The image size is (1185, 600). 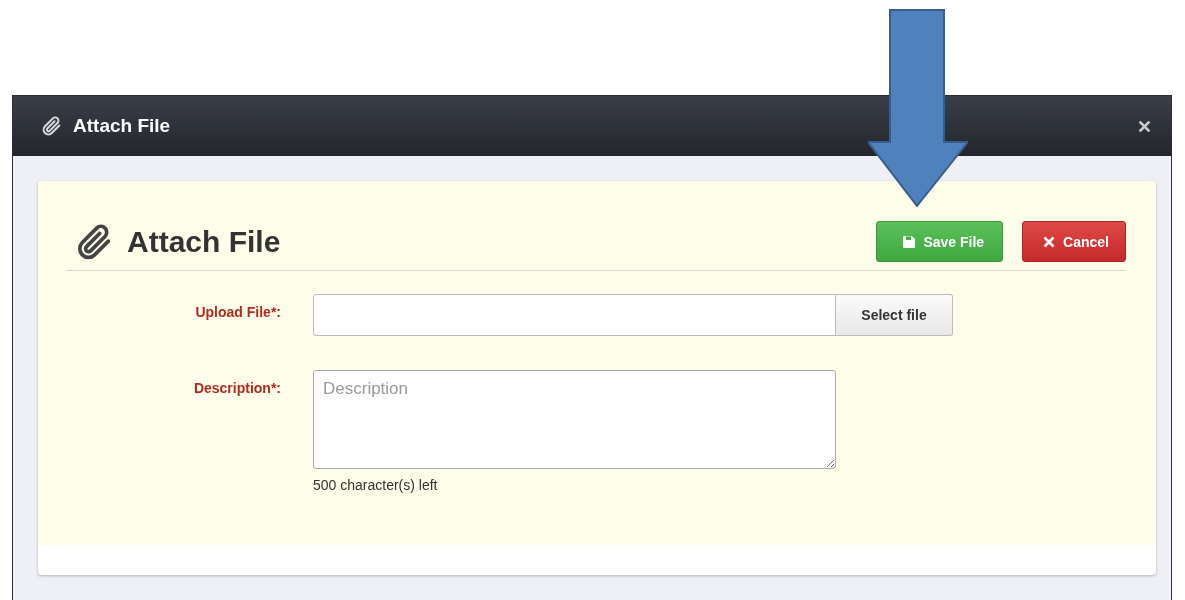 What do you see at coordinates (940, 241) in the screenshot?
I see `save-file-button: Save File` at bounding box center [940, 241].